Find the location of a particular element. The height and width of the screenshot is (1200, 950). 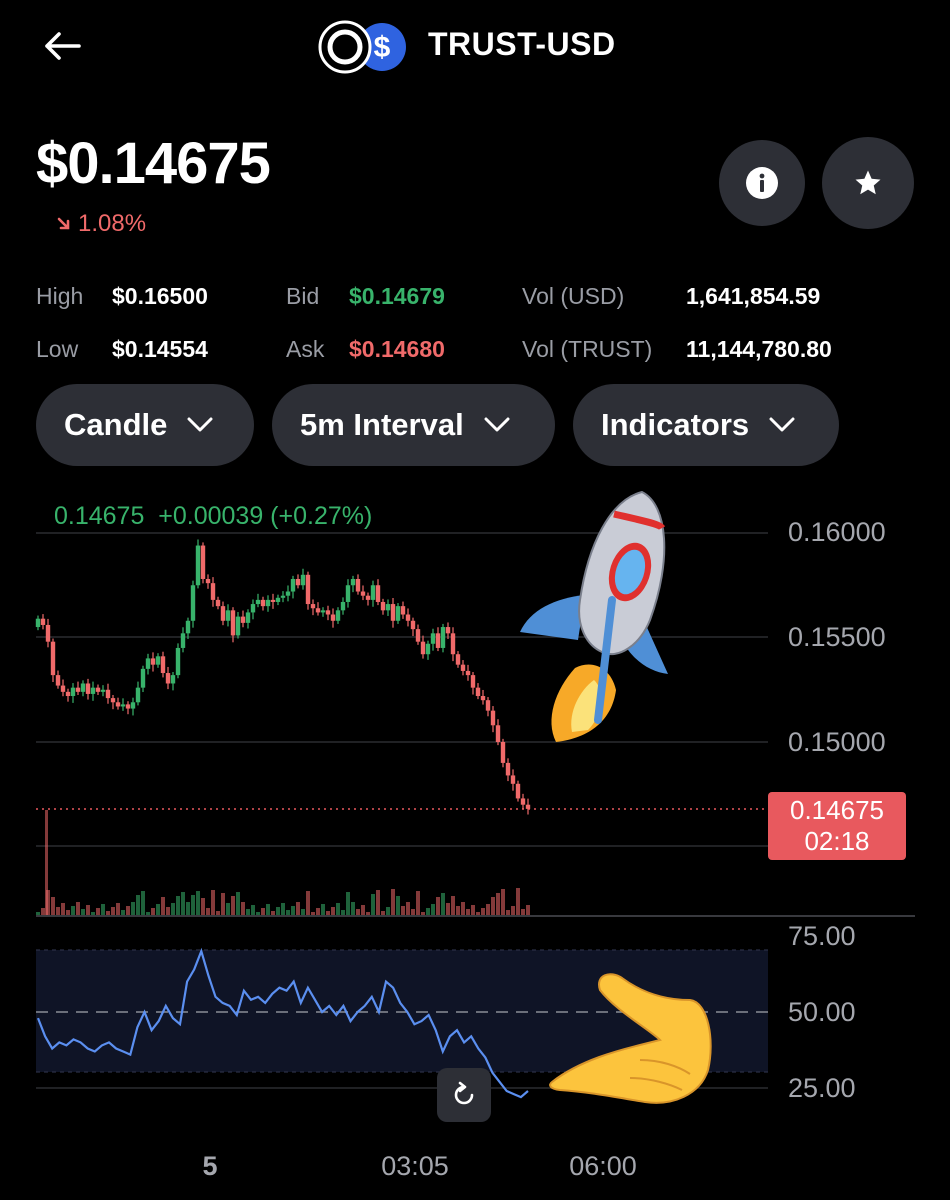

chart-type-dropdown: Candle is located at coordinates (145, 425).